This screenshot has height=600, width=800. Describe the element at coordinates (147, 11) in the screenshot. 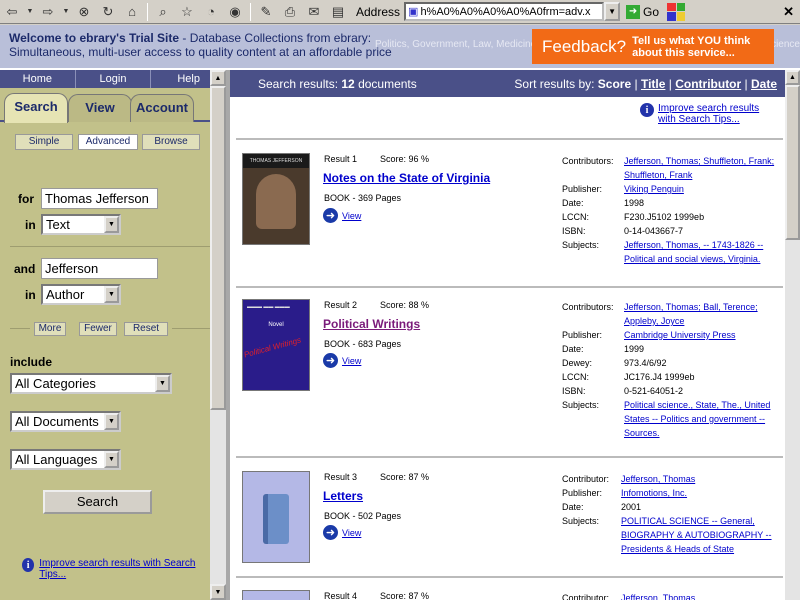

I see `toolbar-separator` at that location.